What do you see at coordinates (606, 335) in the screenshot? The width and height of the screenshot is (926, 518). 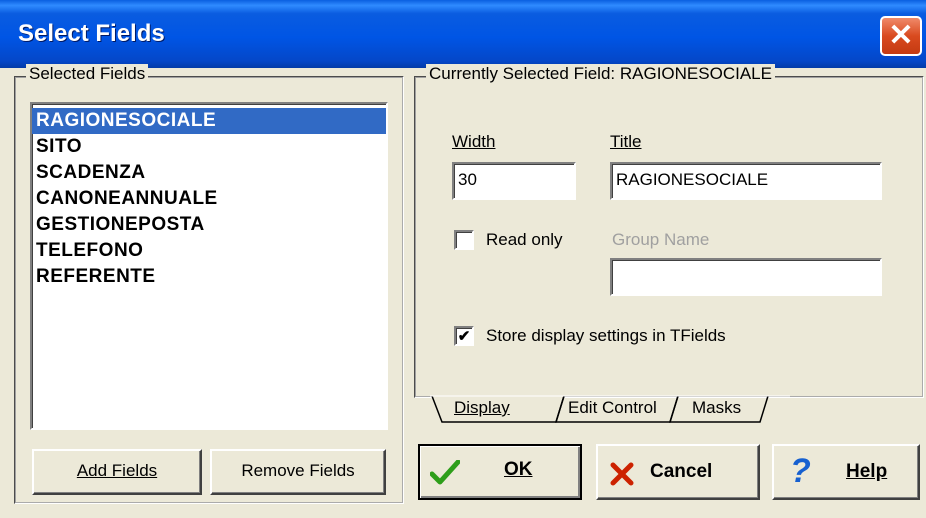 I see `store-settings-label: Store display settings in TFields` at bounding box center [606, 335].